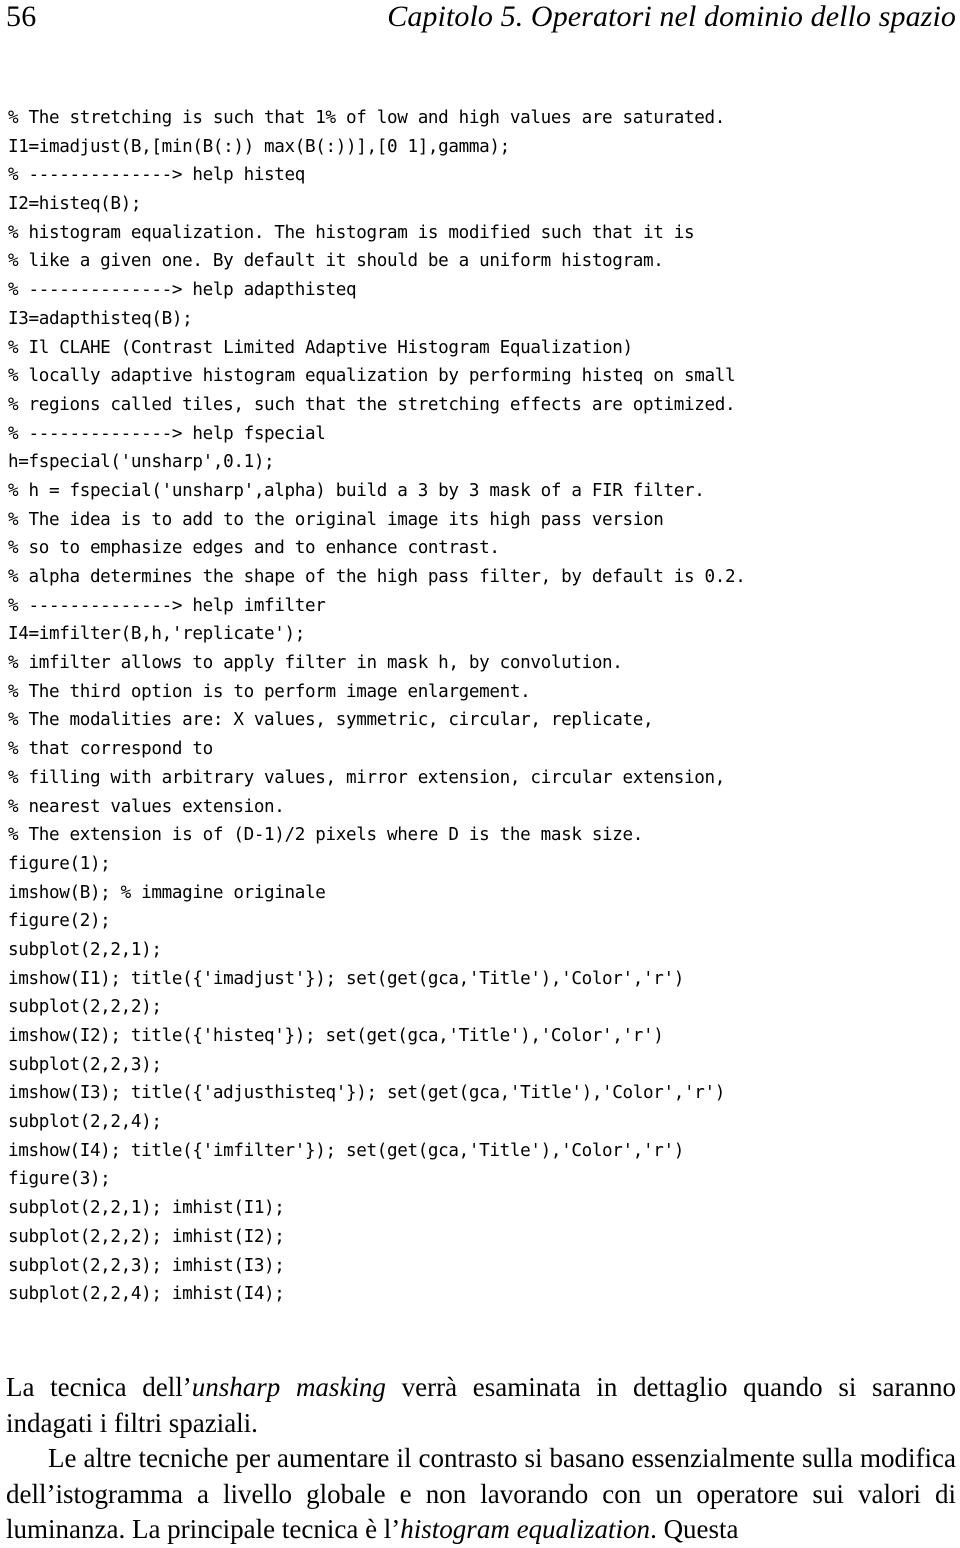 The height and width of the screenshot is (1548, 960). What do you see at coordinates (110, 749) in the screenshot?
I see `code-line: % that correspond to` at bounding box center [110, 749].